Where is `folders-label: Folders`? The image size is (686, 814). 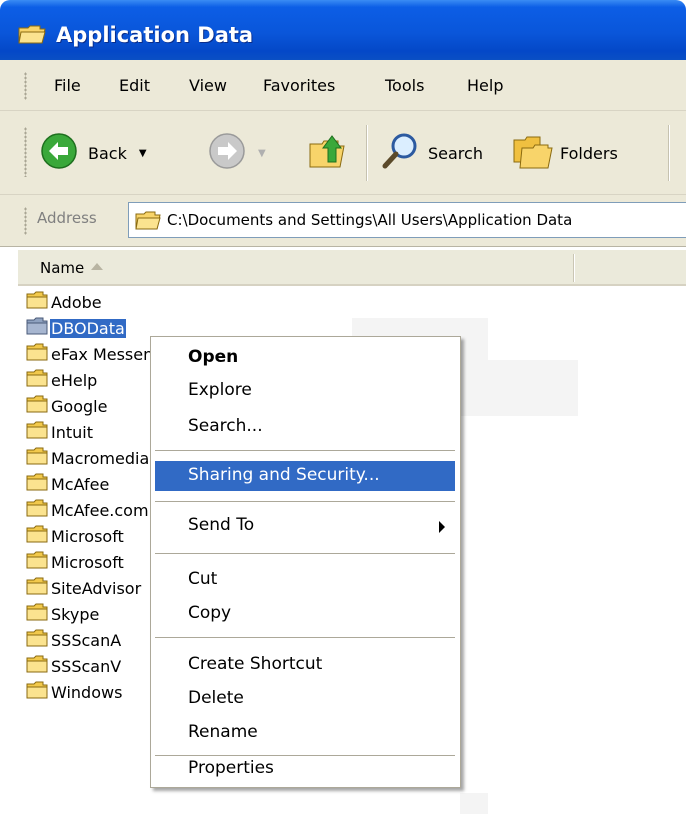
folders-label: Folders is located at coordinates (589, 153).